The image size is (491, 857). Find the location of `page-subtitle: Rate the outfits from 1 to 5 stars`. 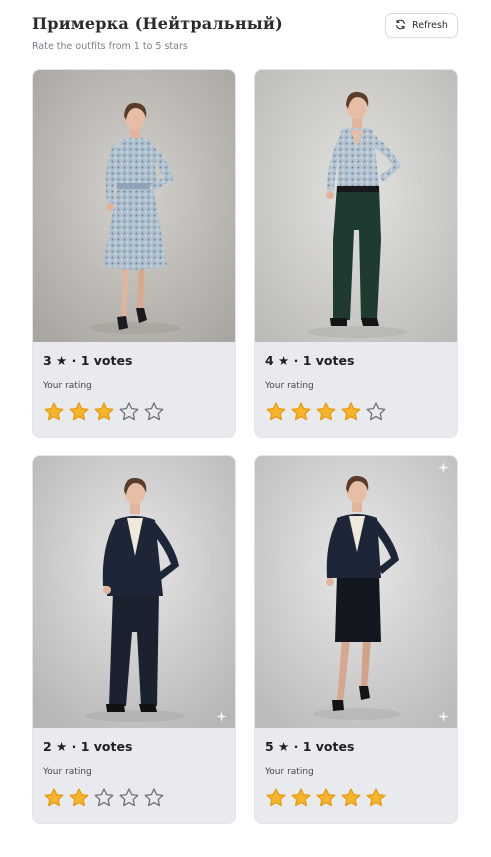

page-subtitle: Rate the outfits from 1 to 5 stars is located at coordinates (110, 46).